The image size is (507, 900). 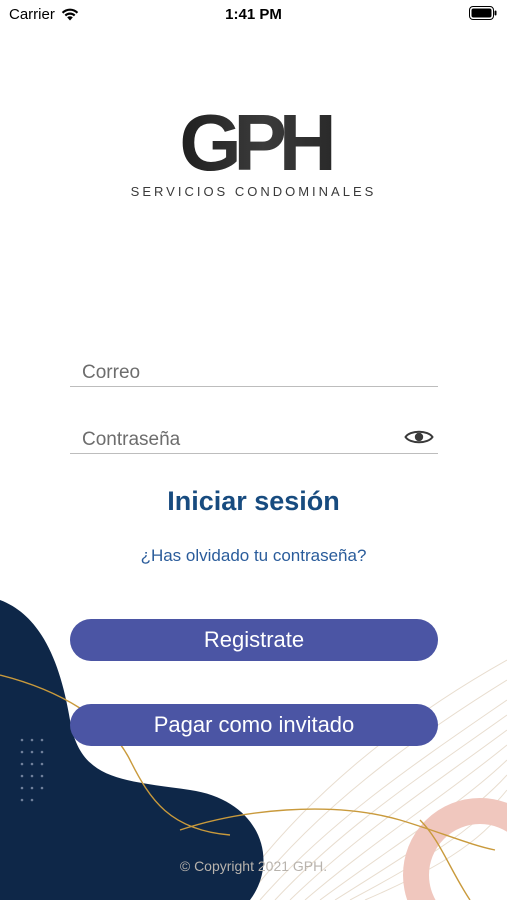 What do you see at coordinates (254, 640) in the screenshot?
I see `register-button: Registrate` at bounding box center [254, 640].